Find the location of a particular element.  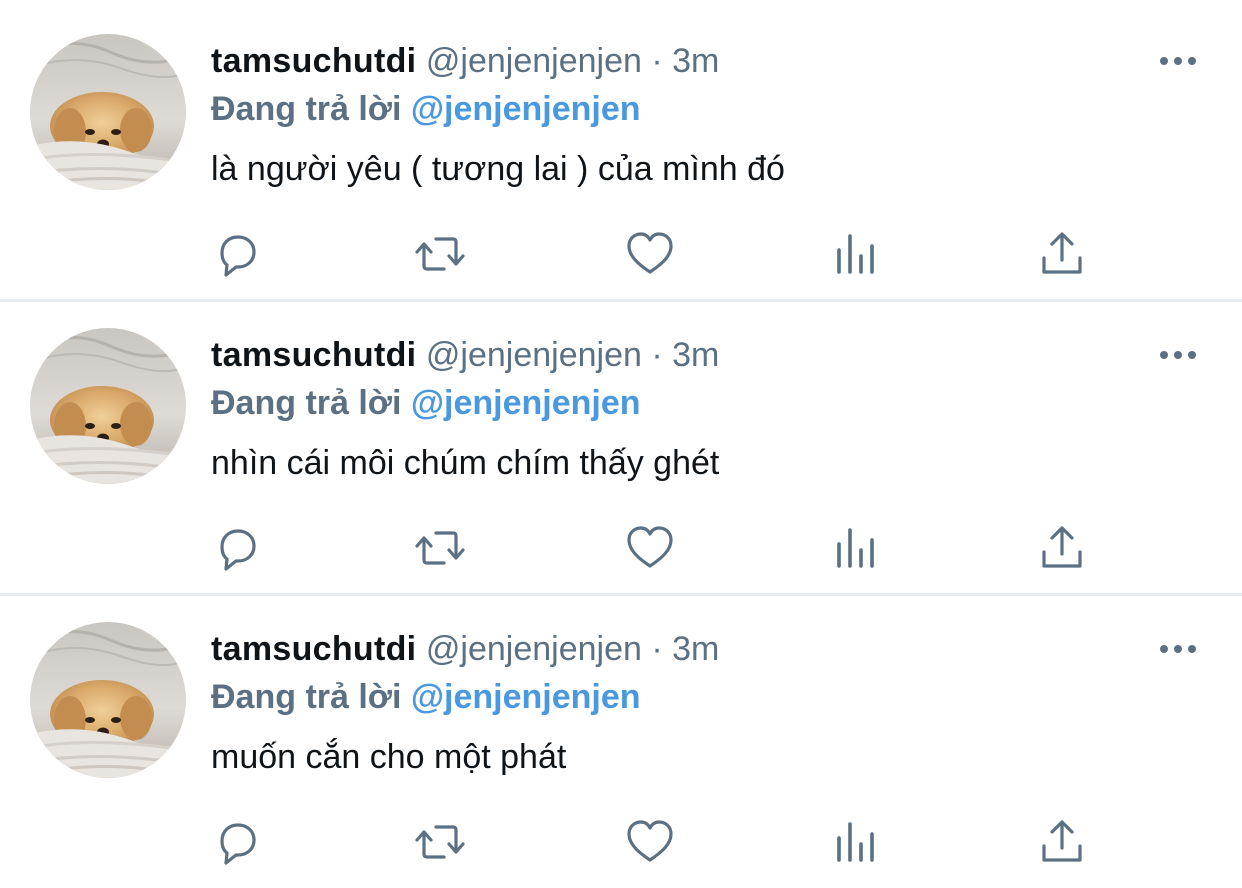

tweet-text: là người yêu ( tương lai ) của mình đó is located at coordinates (498, 169).